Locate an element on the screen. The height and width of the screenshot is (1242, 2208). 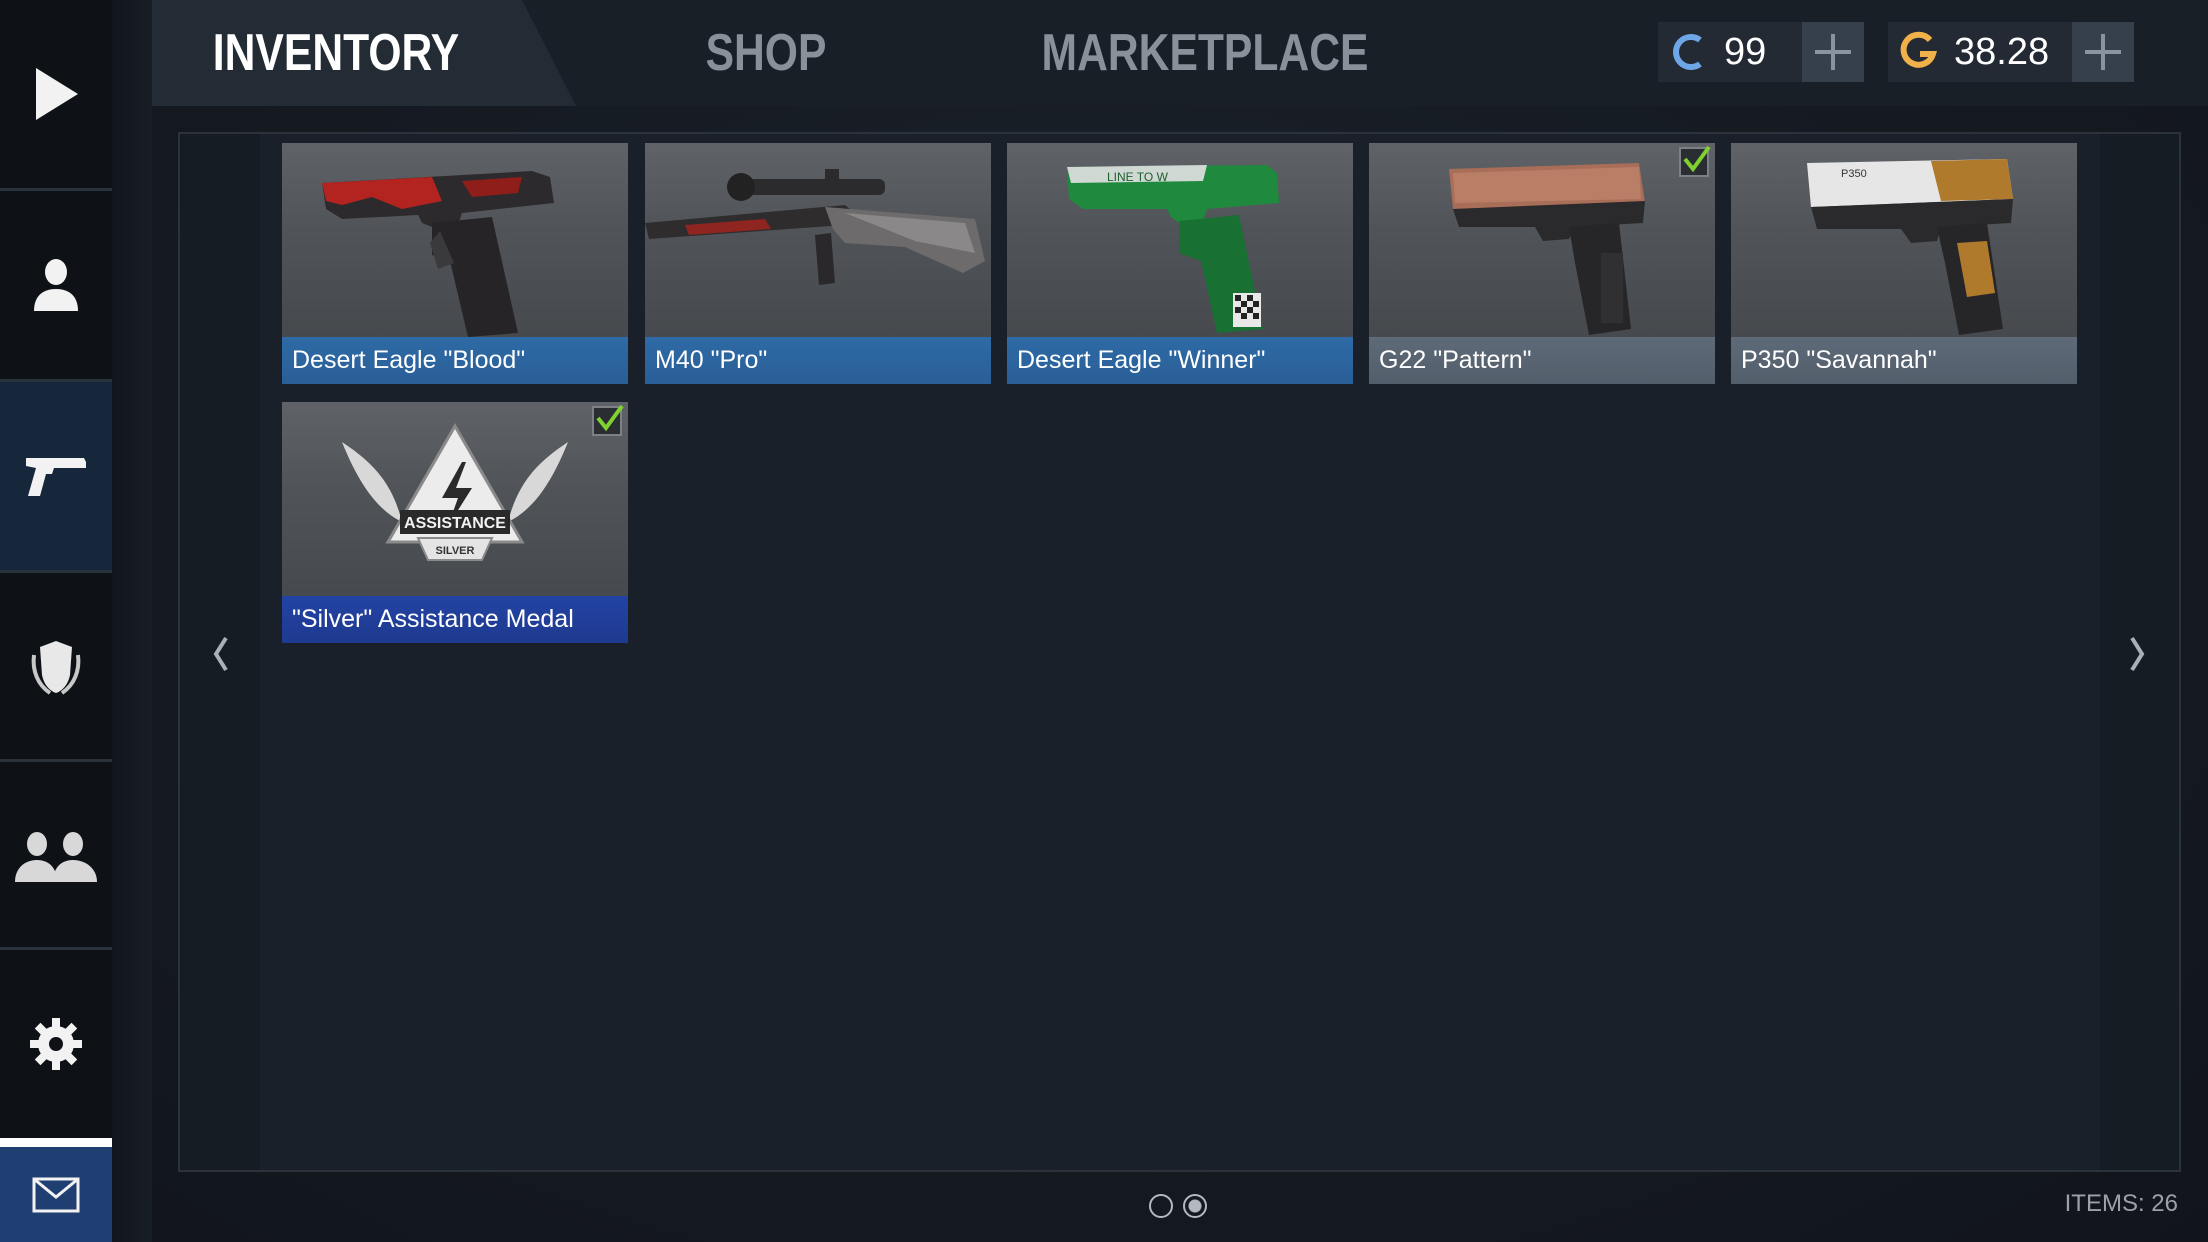
page-dot-2-active is located at coordinates (1195, 1206).